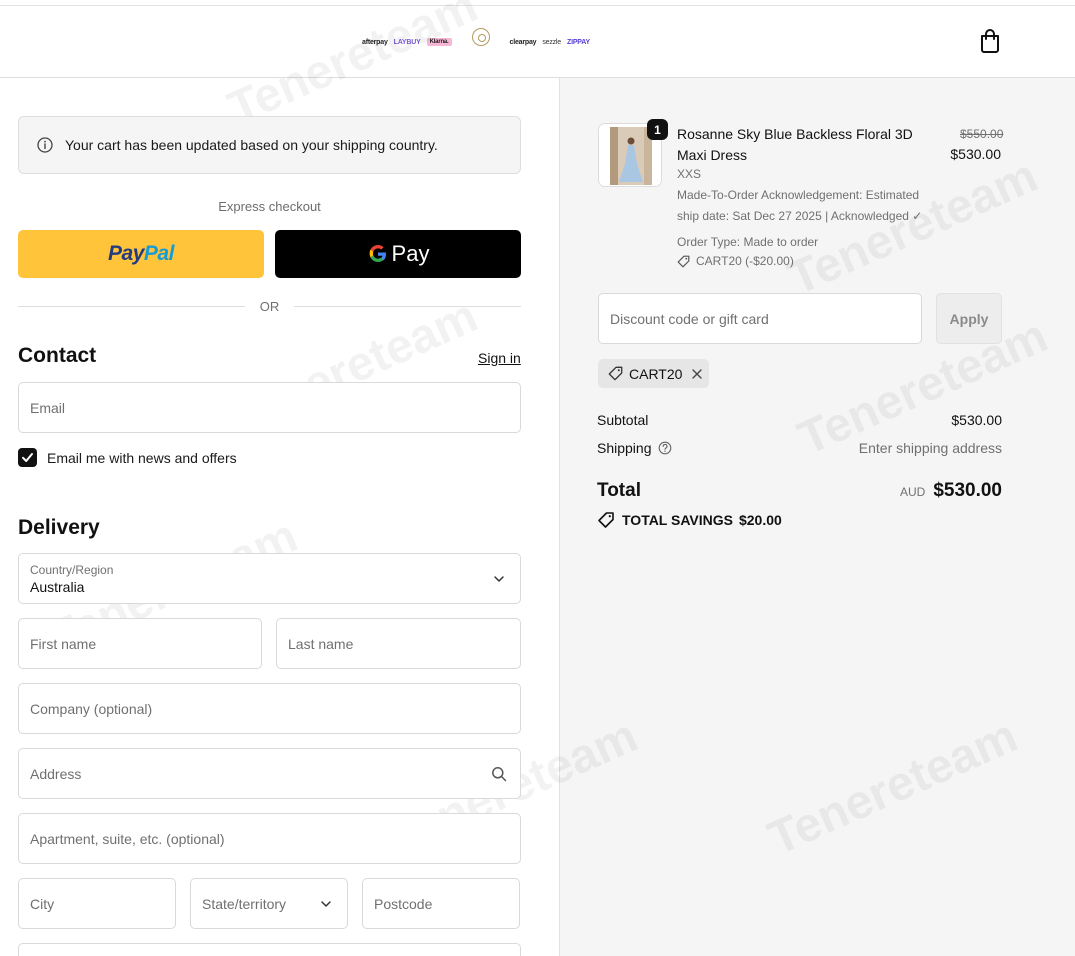 The image size is (1075, 956). Describe the element at coordinates (269, 407) in the screenshot. I see `email-field: Email` at that location.